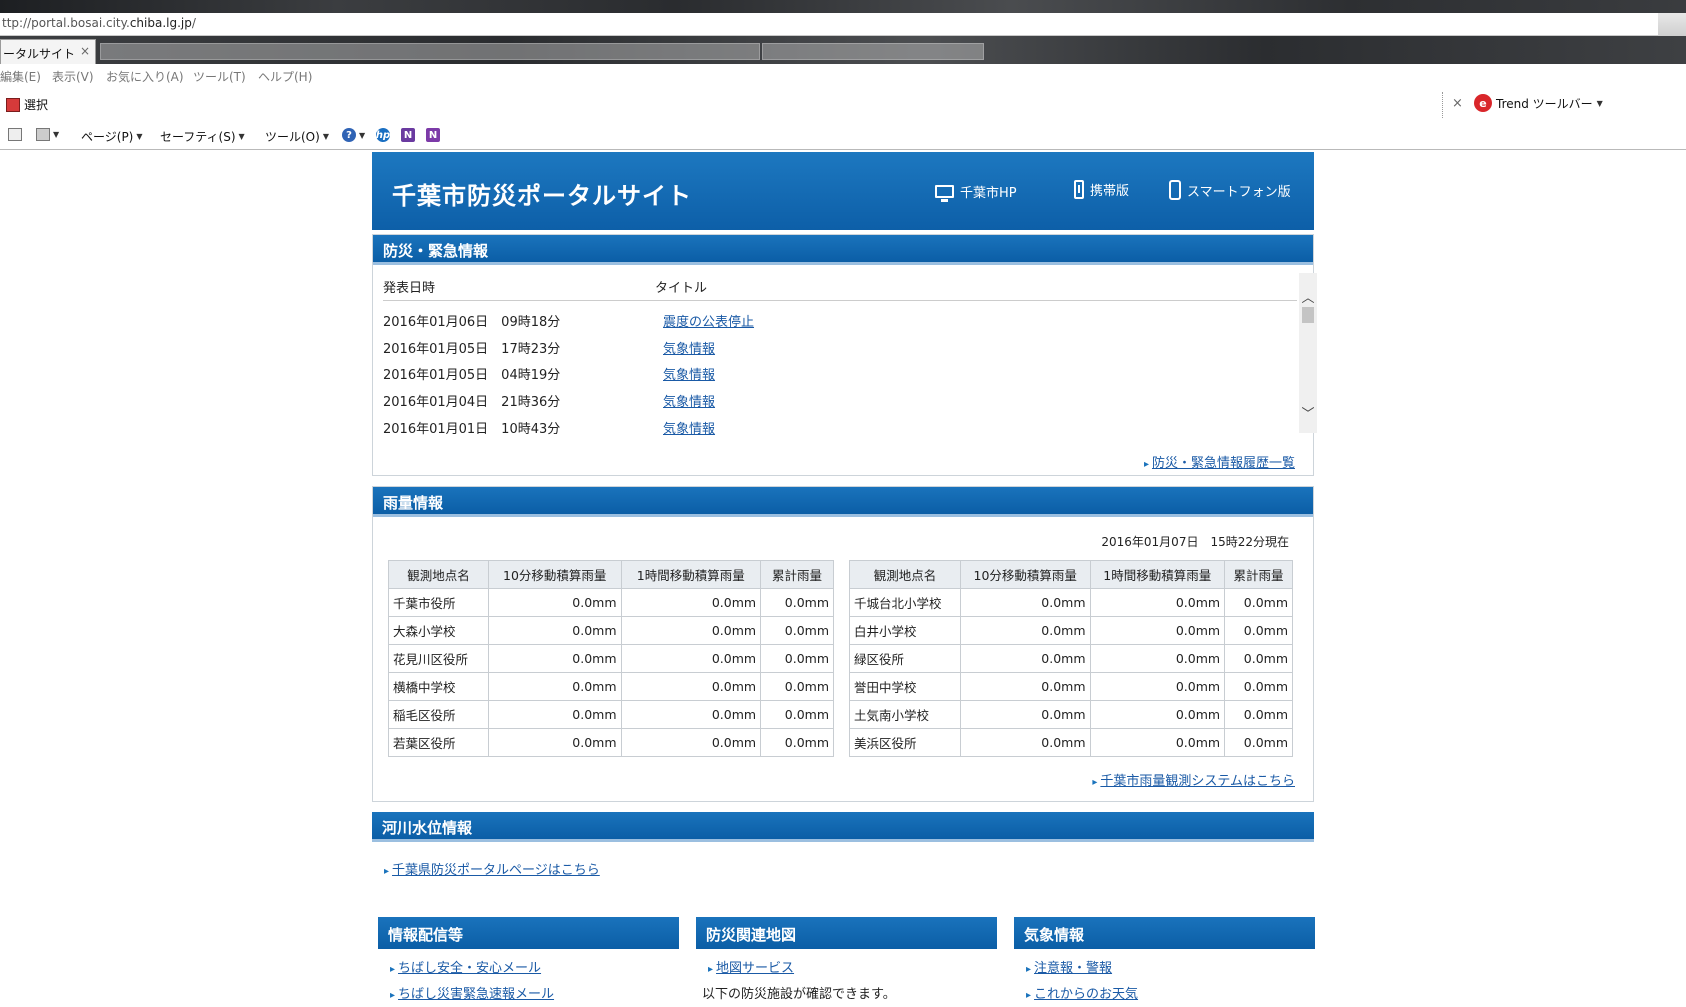  What do you see at coordinates (36, 105) in the screenshot?
I see `select-label: 選択` at bounding box center [36, 105].